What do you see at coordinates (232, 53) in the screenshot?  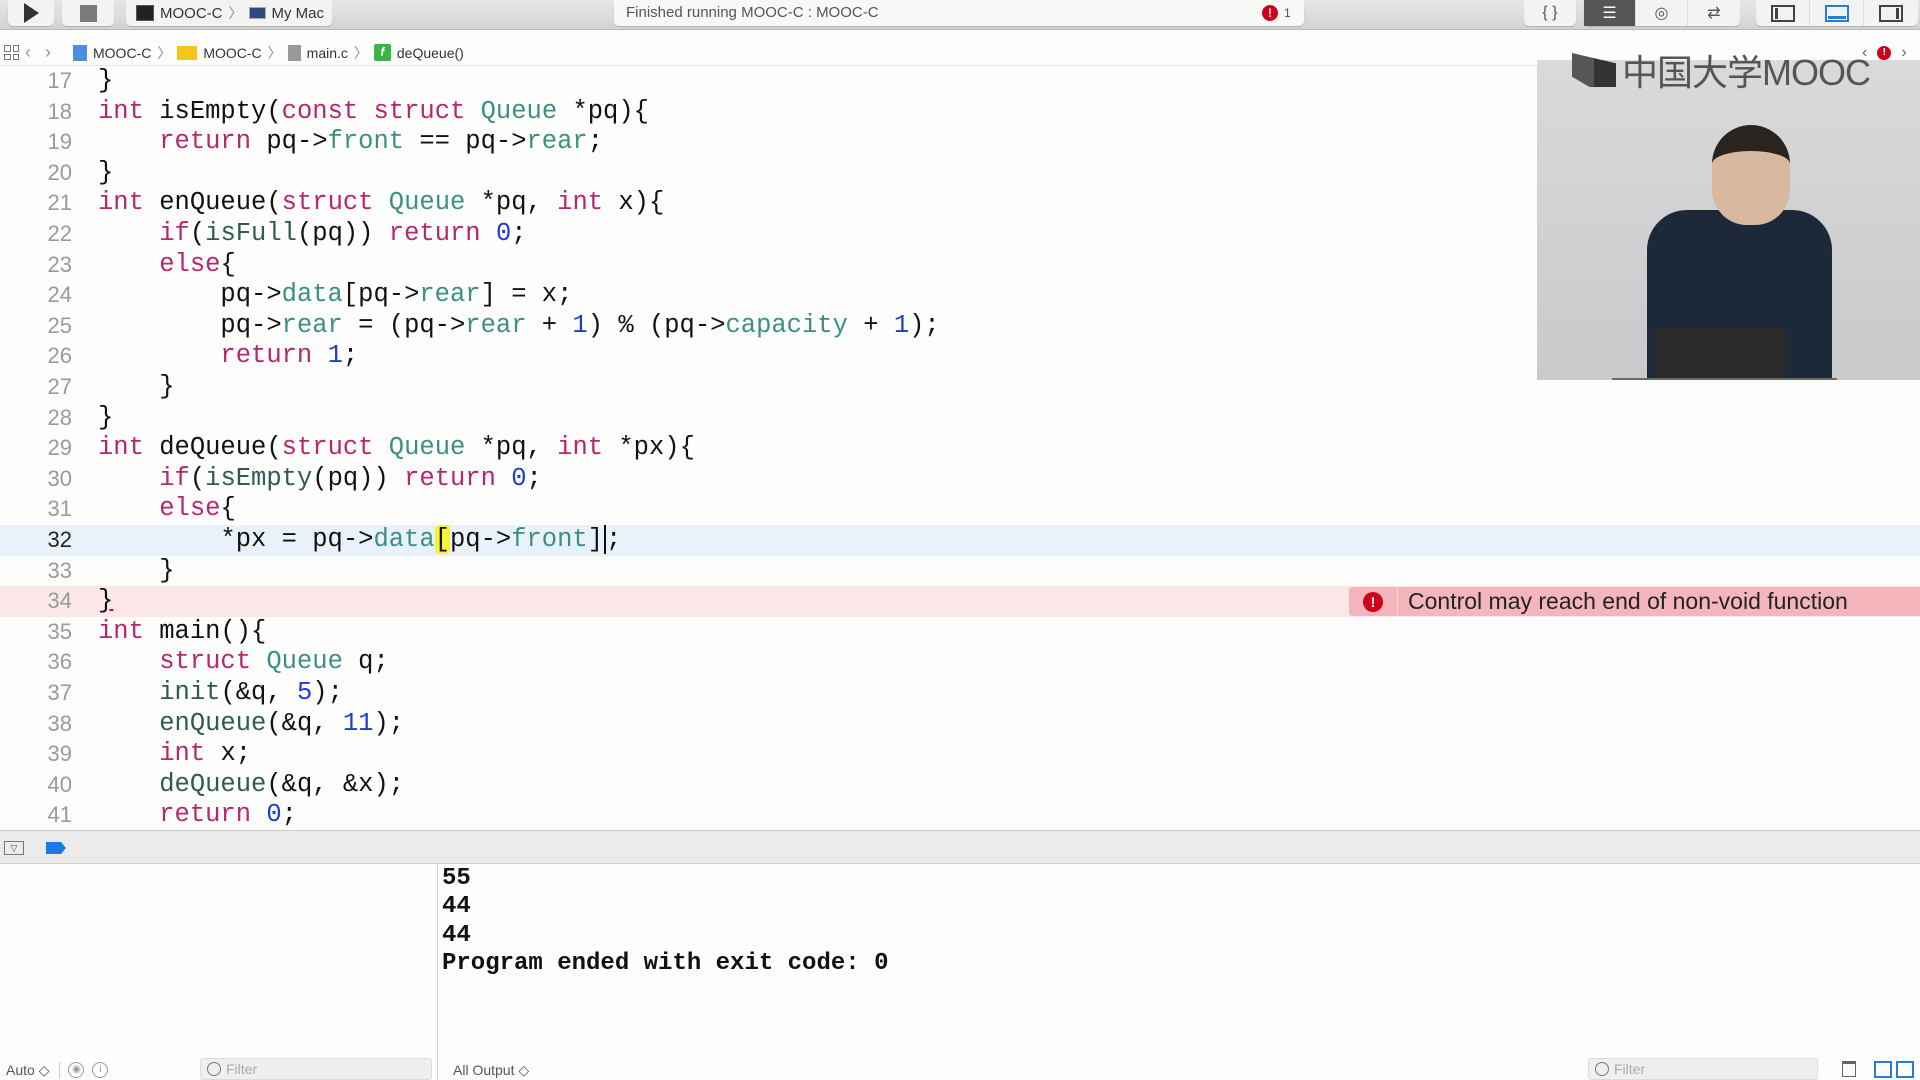 I see `breadcrumb-group: MOOC-C` at bounding box center [232, 53].